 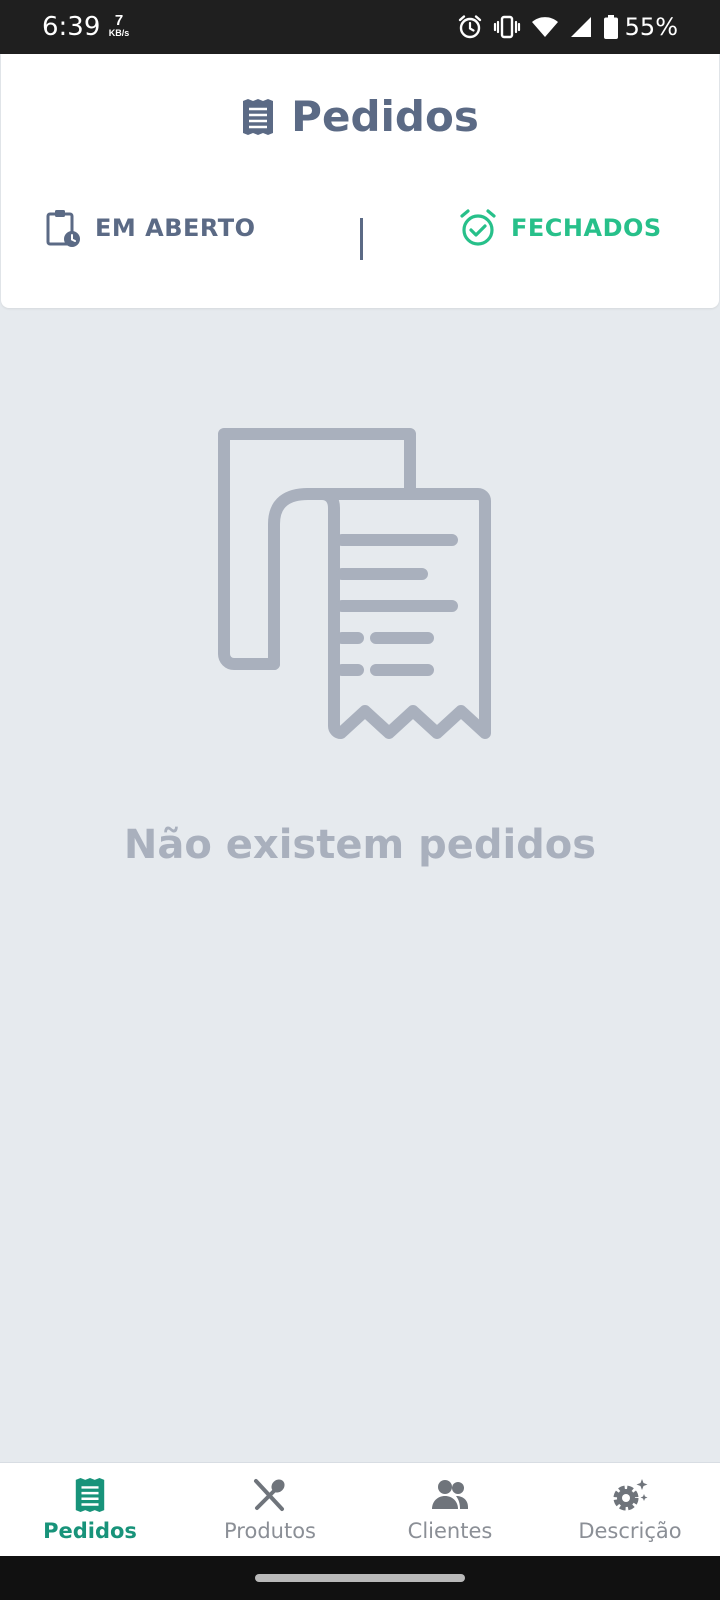 What do you see at coordinates (580, 27) in the screenshot?
I see `signal-icon` at bounding box center [580, 27].